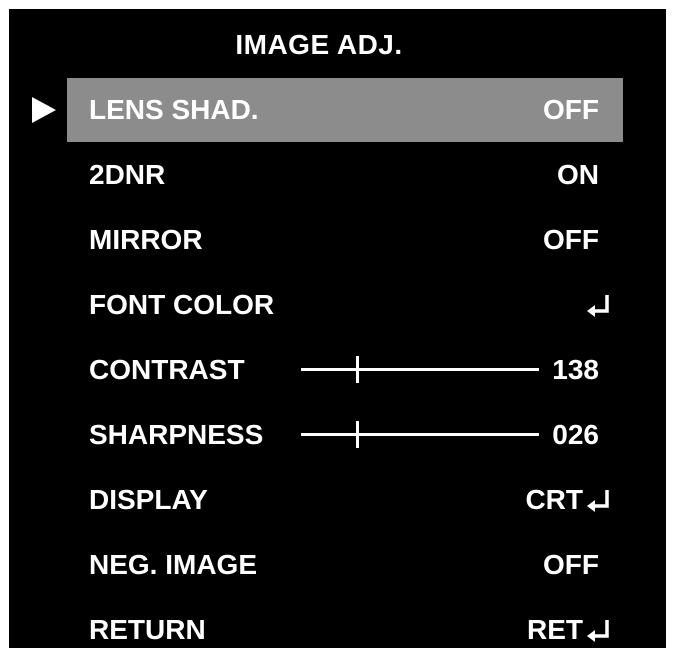  What do you see at coordinates (345, 565) in the screenshot?
I see `menu-item-negative-image: NEG. IMAGE OFF` at bounding box center [345, 565].